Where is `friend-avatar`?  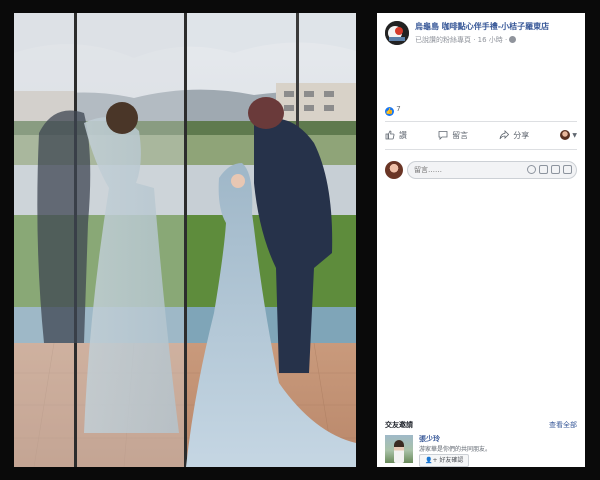
friend-avatar is located at coordinates (399, 449).